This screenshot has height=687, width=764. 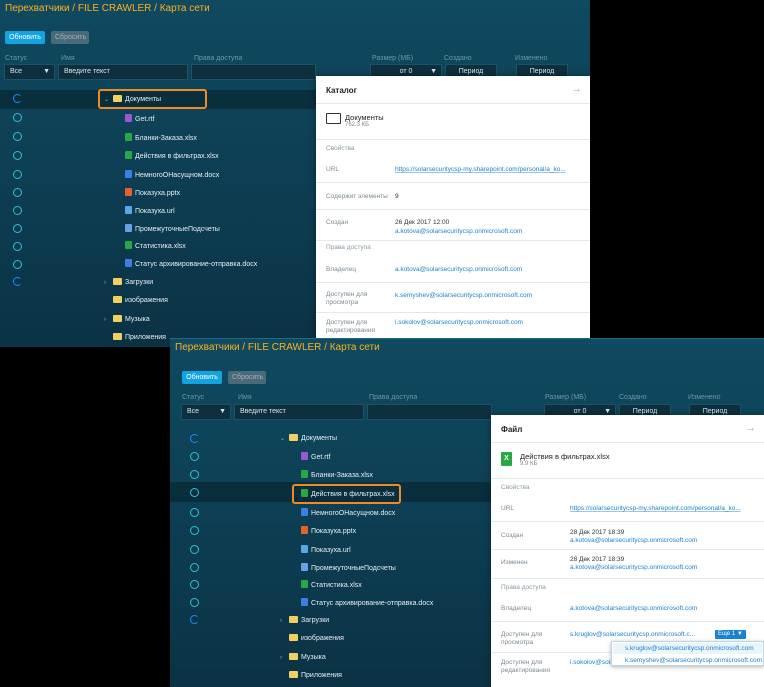 What do you see at coordinates (321, 675) in the screenshot?
I see `tree-row-label: Приложения` at bounding box center [321, 675].